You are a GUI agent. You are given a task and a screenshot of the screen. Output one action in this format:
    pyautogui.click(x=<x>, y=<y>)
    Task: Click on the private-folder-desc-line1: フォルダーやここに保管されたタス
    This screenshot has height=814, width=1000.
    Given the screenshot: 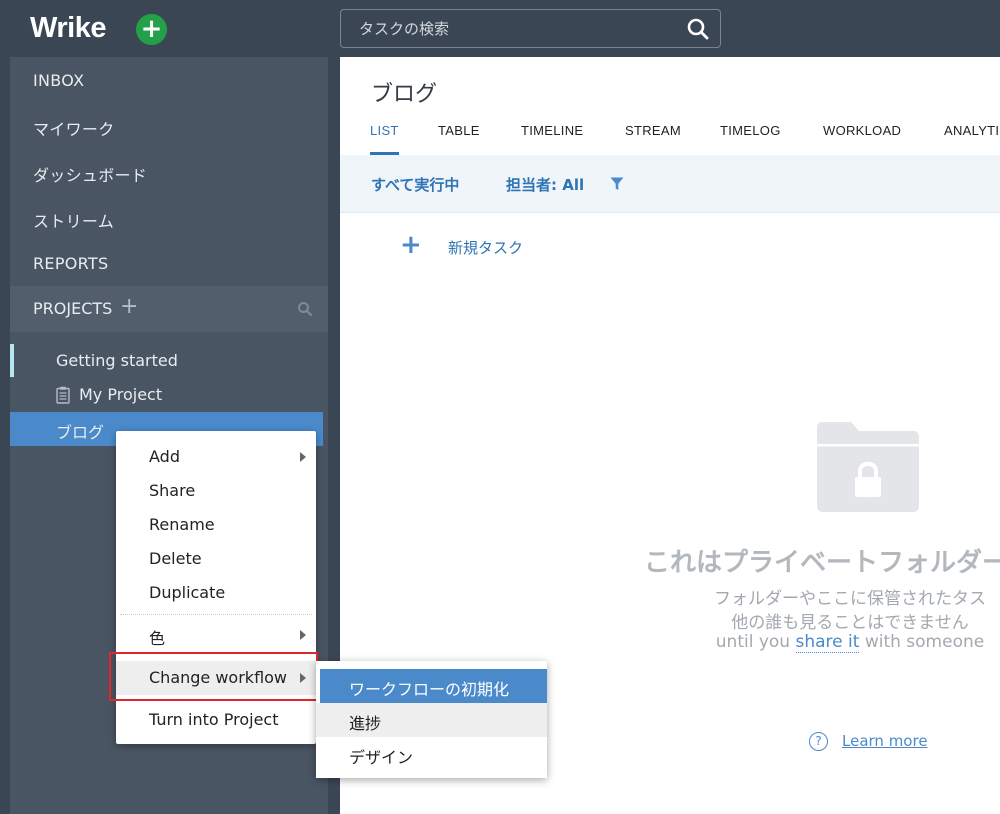 What is the action you would take?
    pyautogui.click(x=850, y=599)
    